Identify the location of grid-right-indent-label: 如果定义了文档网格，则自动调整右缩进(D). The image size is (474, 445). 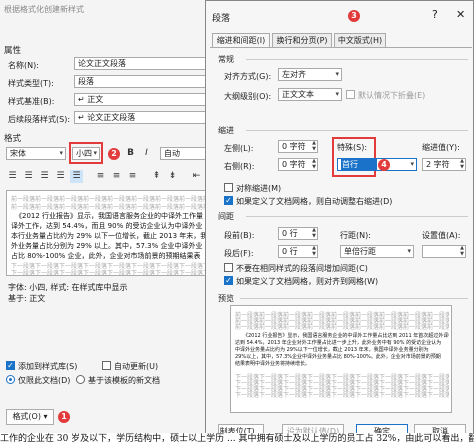
(314, 201).